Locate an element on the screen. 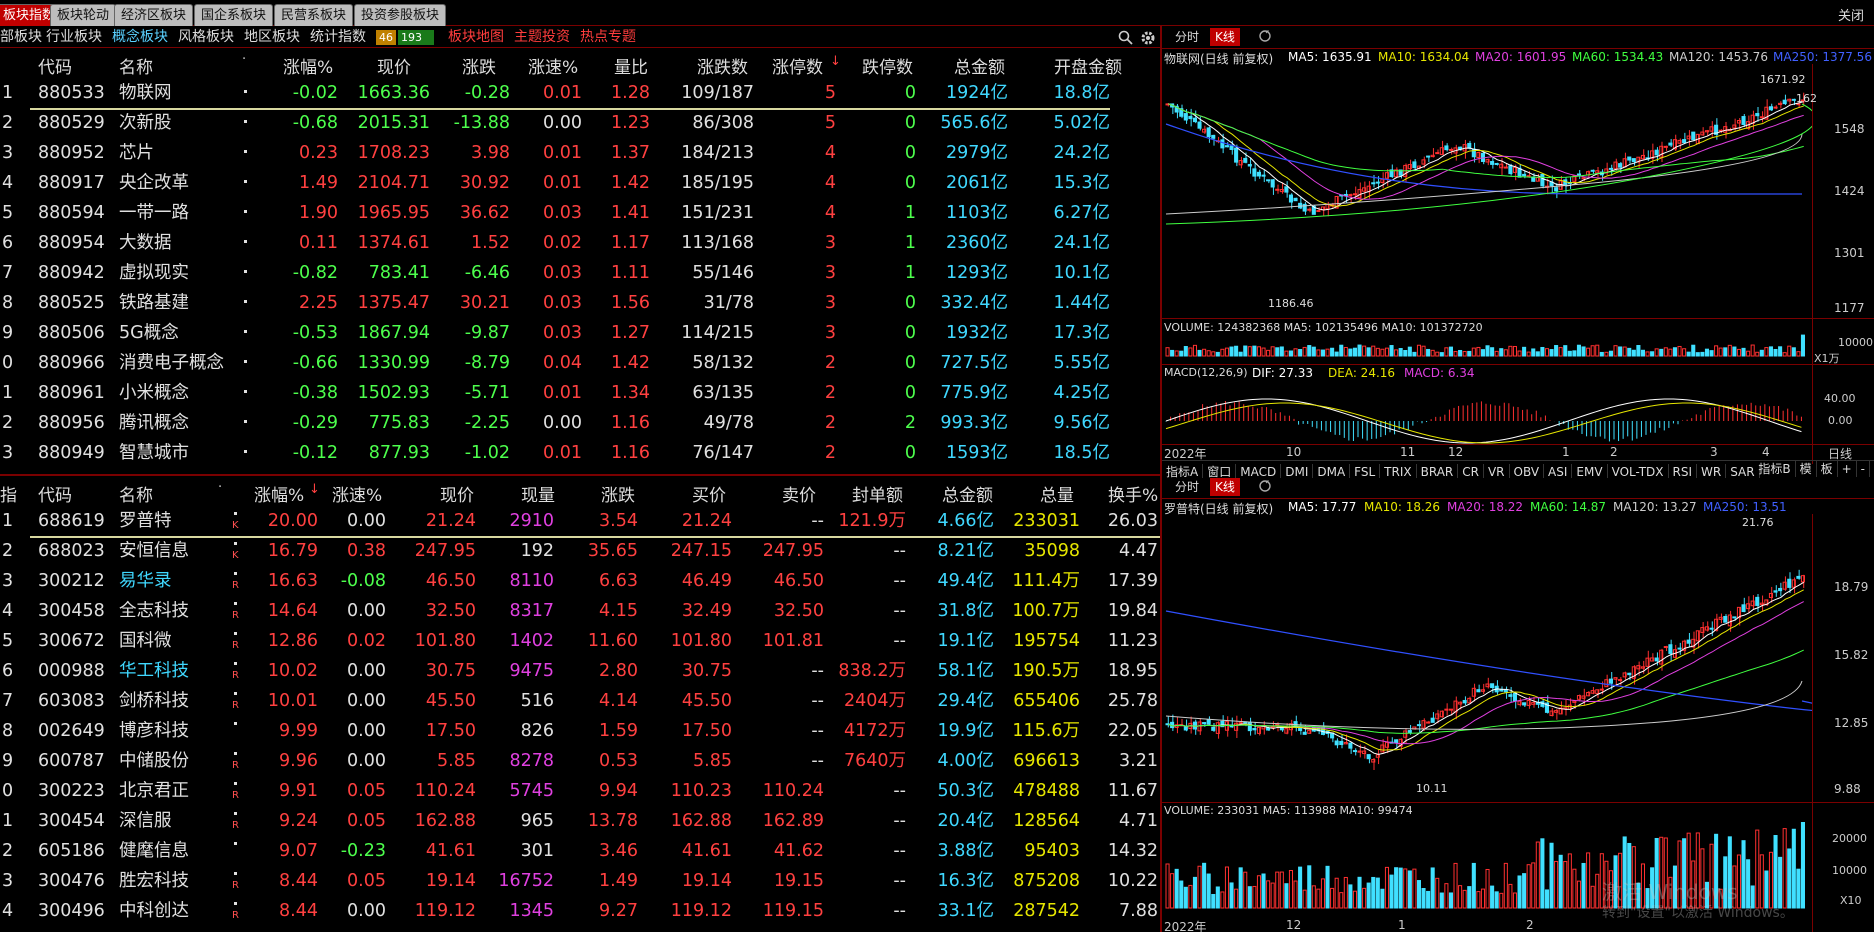  tab-private: 民营系板块 is located at coordinates (314, 15).